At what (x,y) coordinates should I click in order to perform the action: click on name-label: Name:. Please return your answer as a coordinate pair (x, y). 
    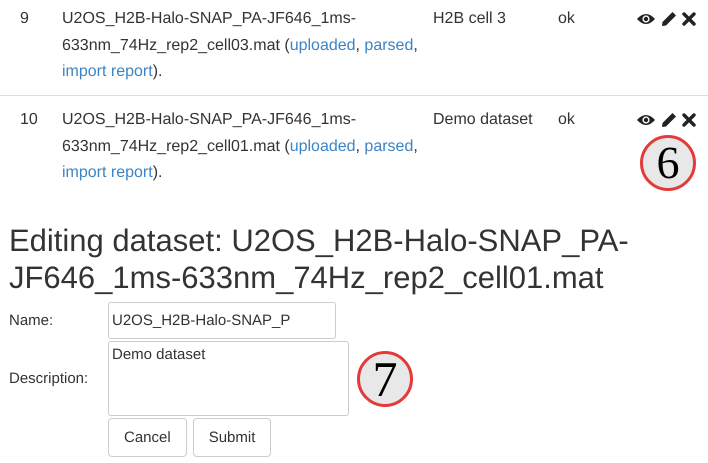
    Looking at the image, I should click on (31, 320).